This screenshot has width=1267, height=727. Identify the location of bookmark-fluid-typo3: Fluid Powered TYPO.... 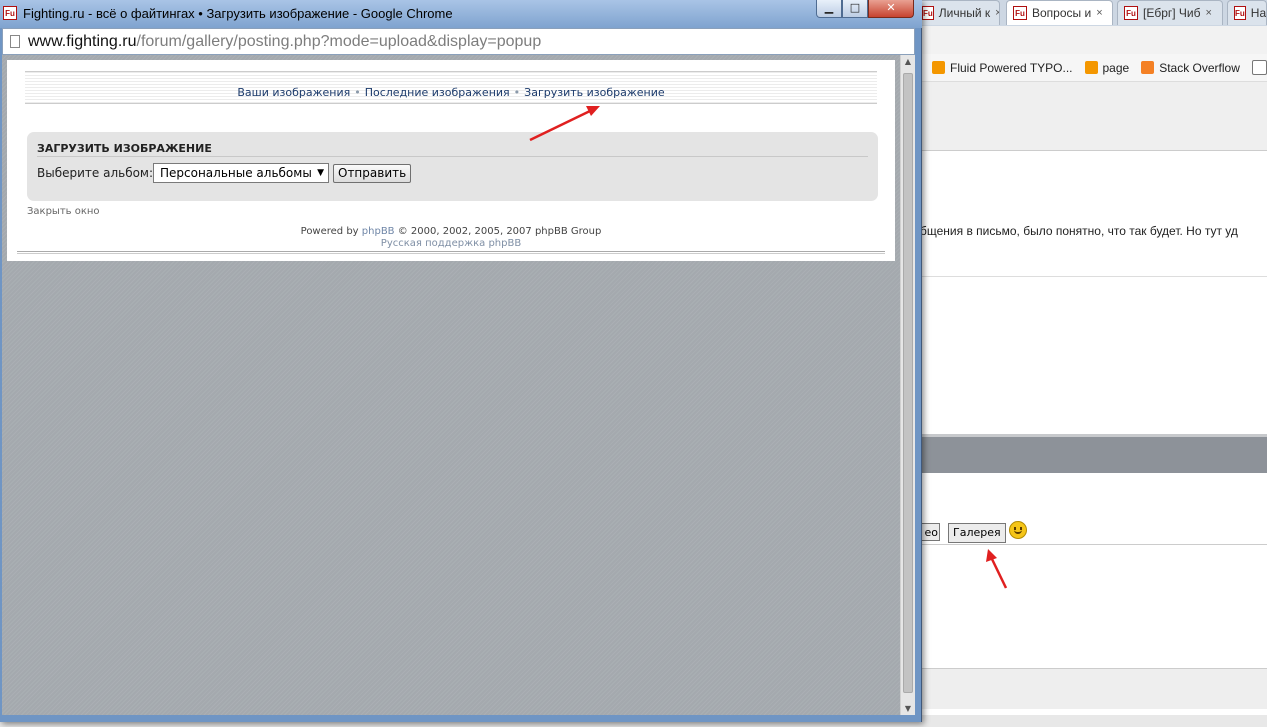
(1002, 68).